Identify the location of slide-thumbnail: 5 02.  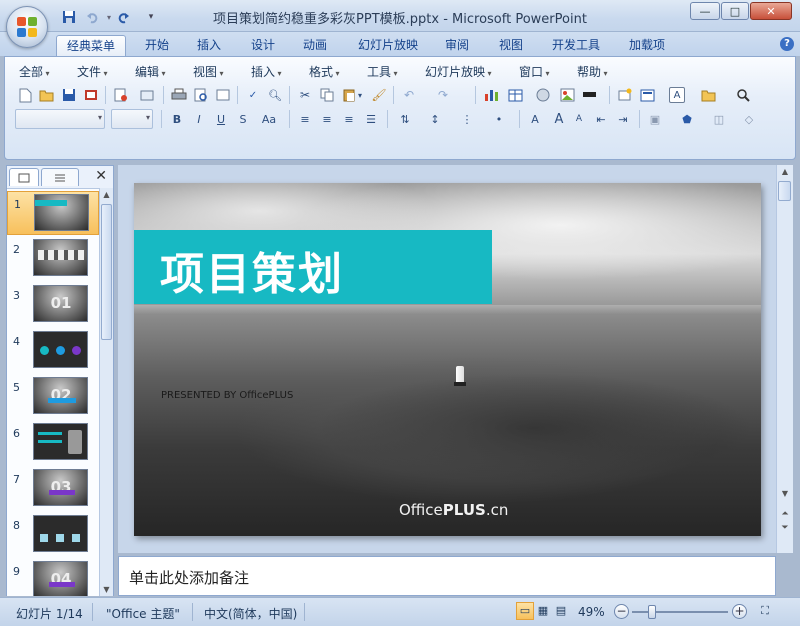
(53, 397).